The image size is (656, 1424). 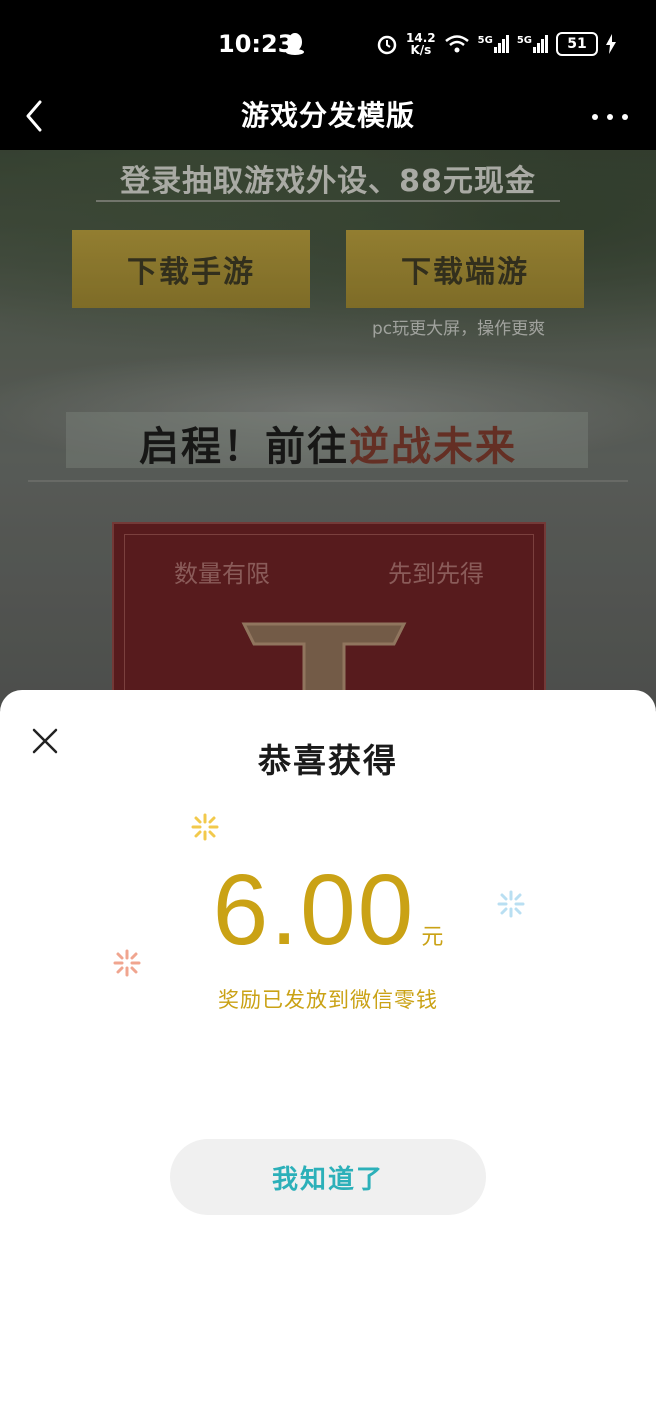 I want to click on network-speed: 14.2 K/s, so click(x=421, y=44).